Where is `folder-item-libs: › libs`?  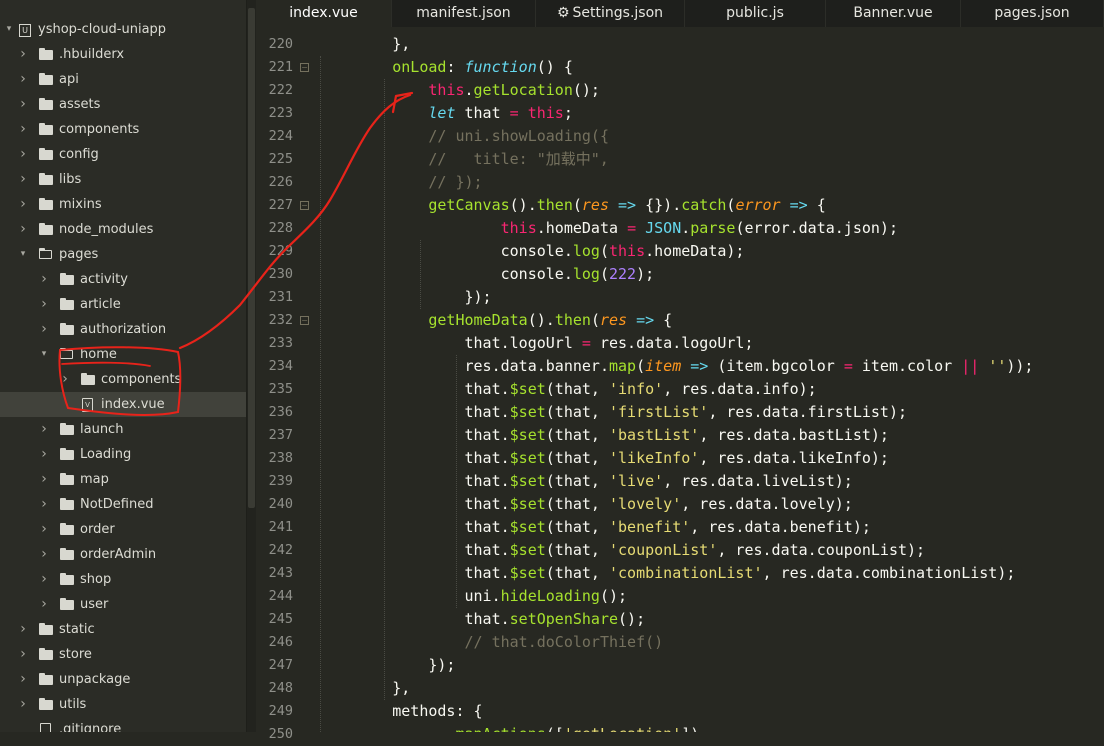 folder-item-libs: › libs is located at coordinates (123, 179).